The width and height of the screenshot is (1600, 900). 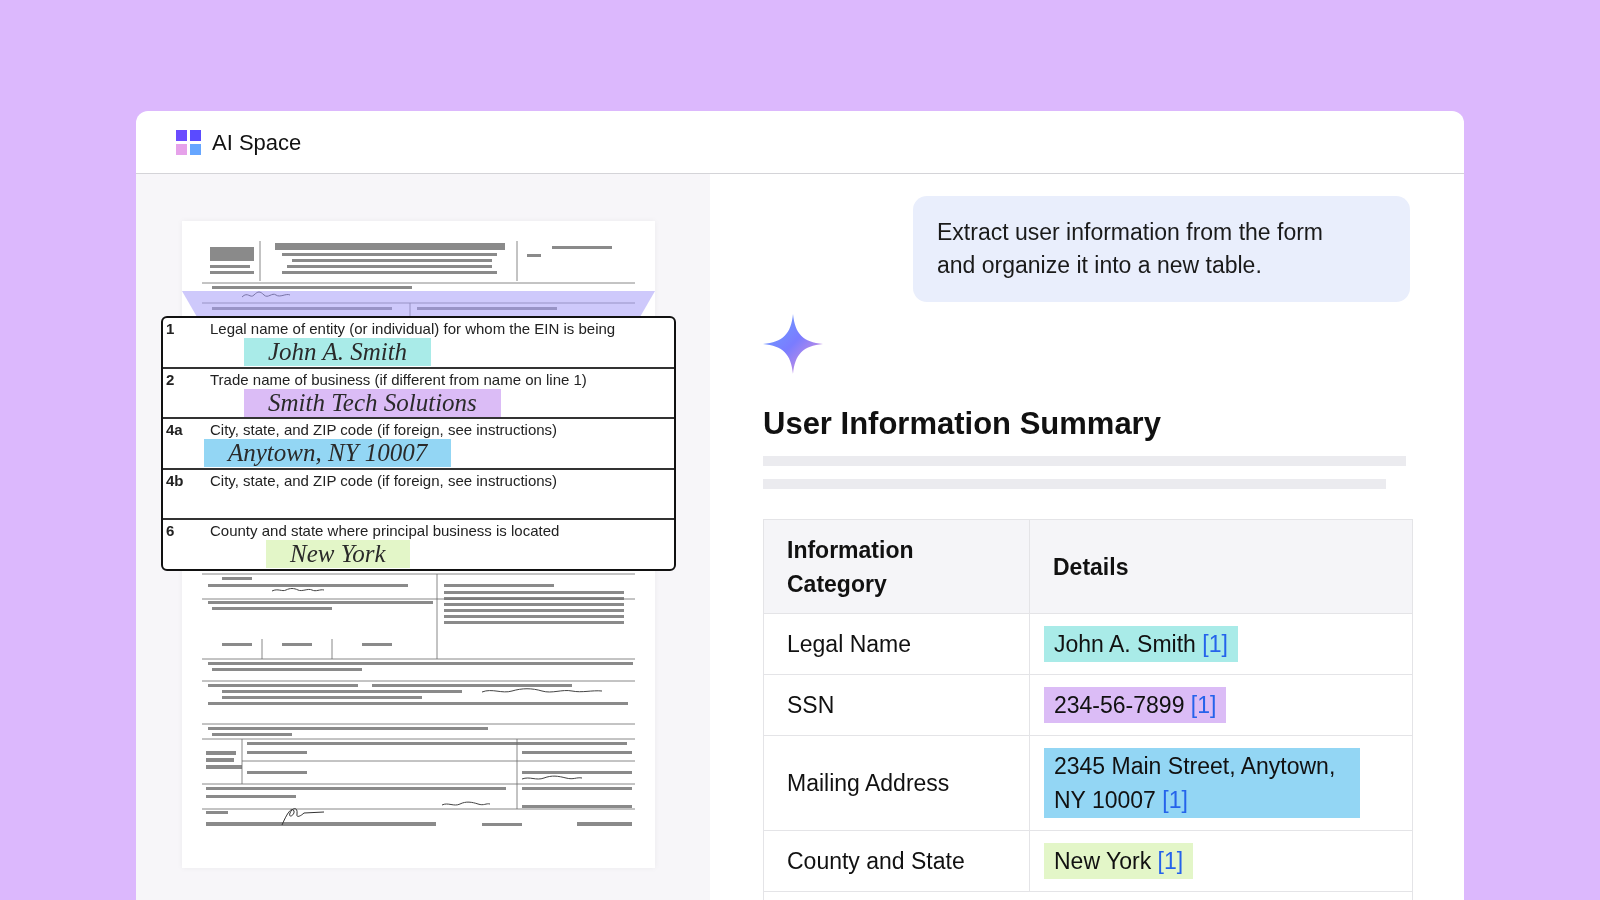 What do you see at coordinates (897, 861) in the screenshot?
I see `table-cell: County and State` at bounding box center [897, 861].